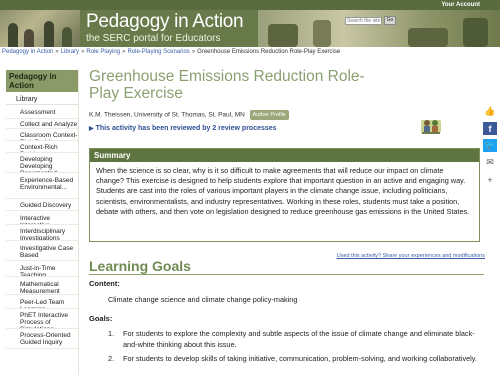  What do you see at coordinates (42, 98) in the screenshot?
I see `sidebar-item-library: Library` at bounding box center [42, 98].